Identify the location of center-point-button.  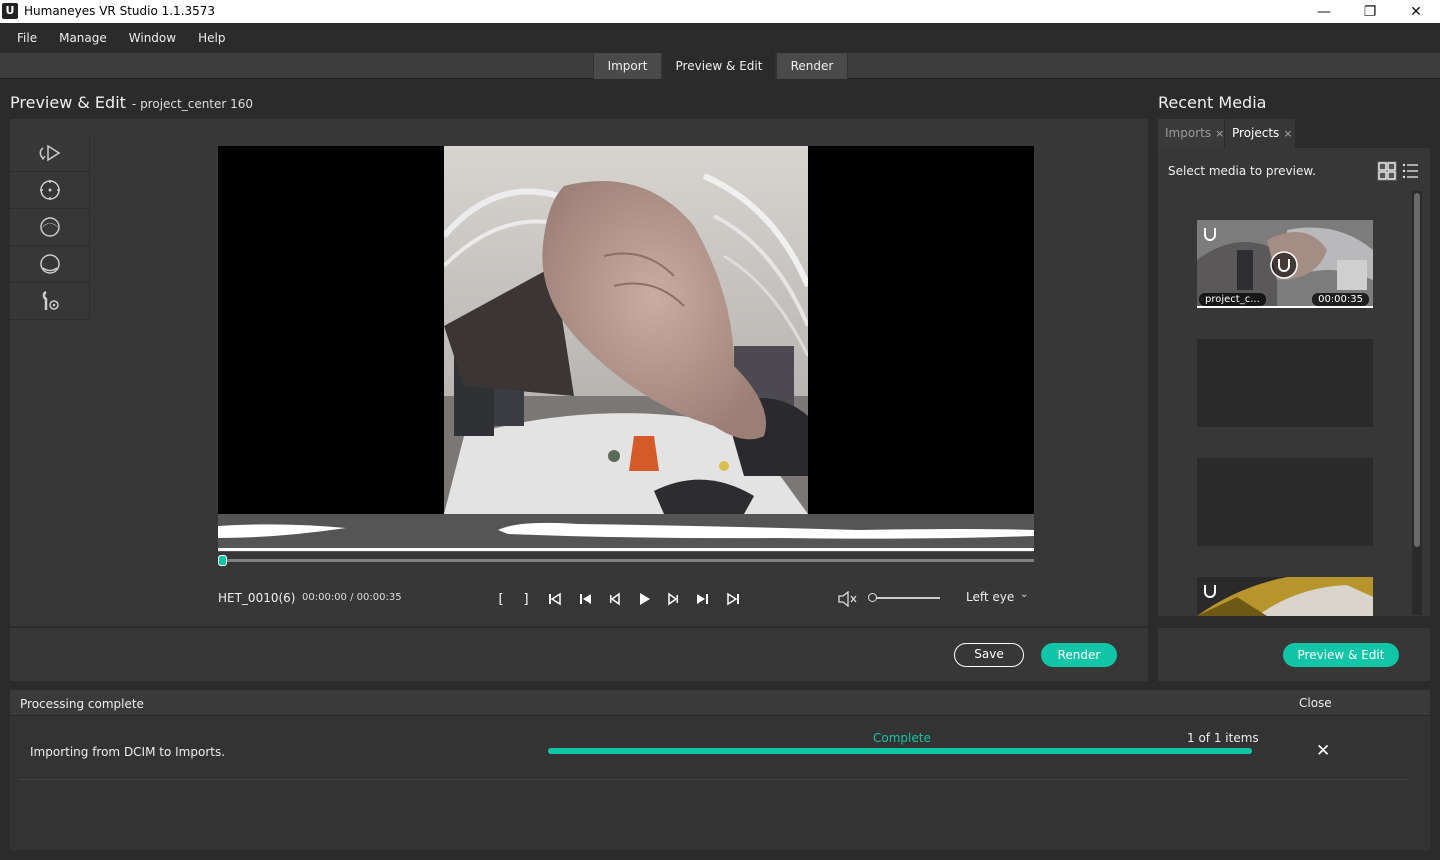
(50, 190).